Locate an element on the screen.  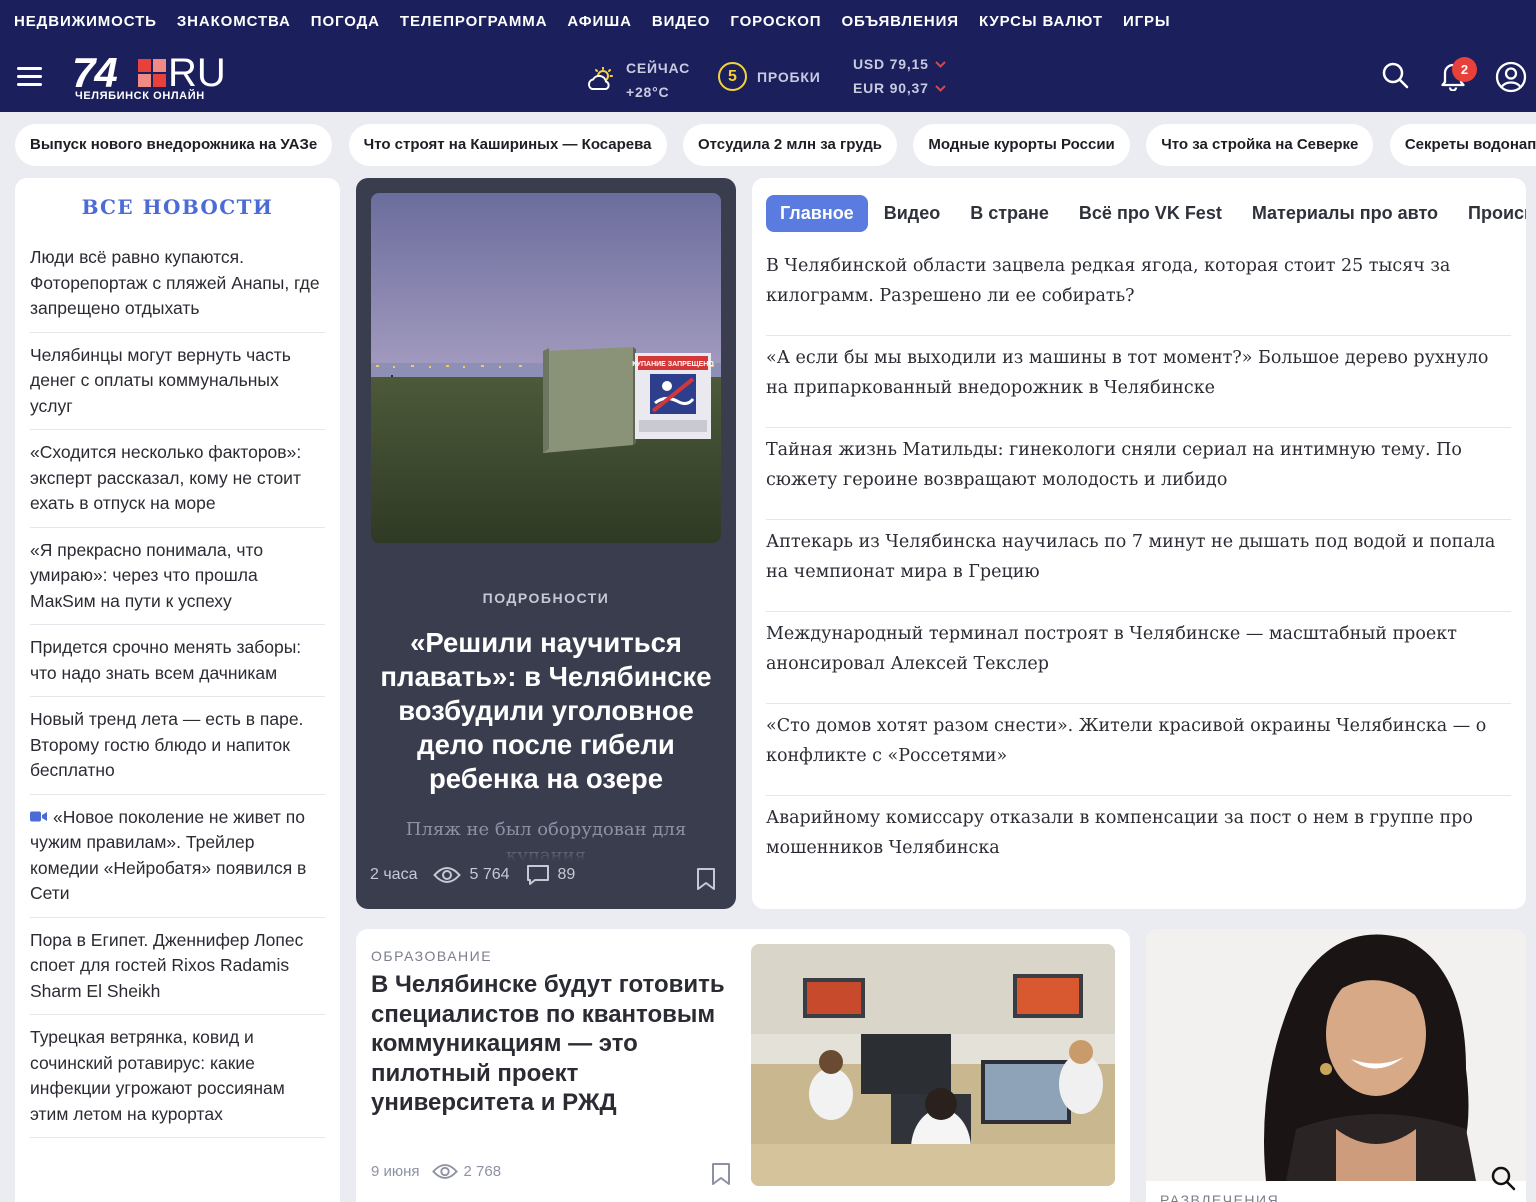
featured-views: 5 764 is located at coordinates (471, 875).